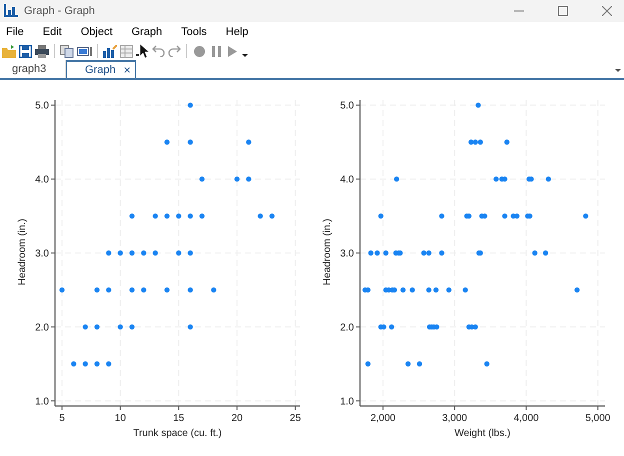 The image size is (624, 456). Describe the element at coordinates (194, 32) in the screenshot. I see `menu-item: Tools` at that location.